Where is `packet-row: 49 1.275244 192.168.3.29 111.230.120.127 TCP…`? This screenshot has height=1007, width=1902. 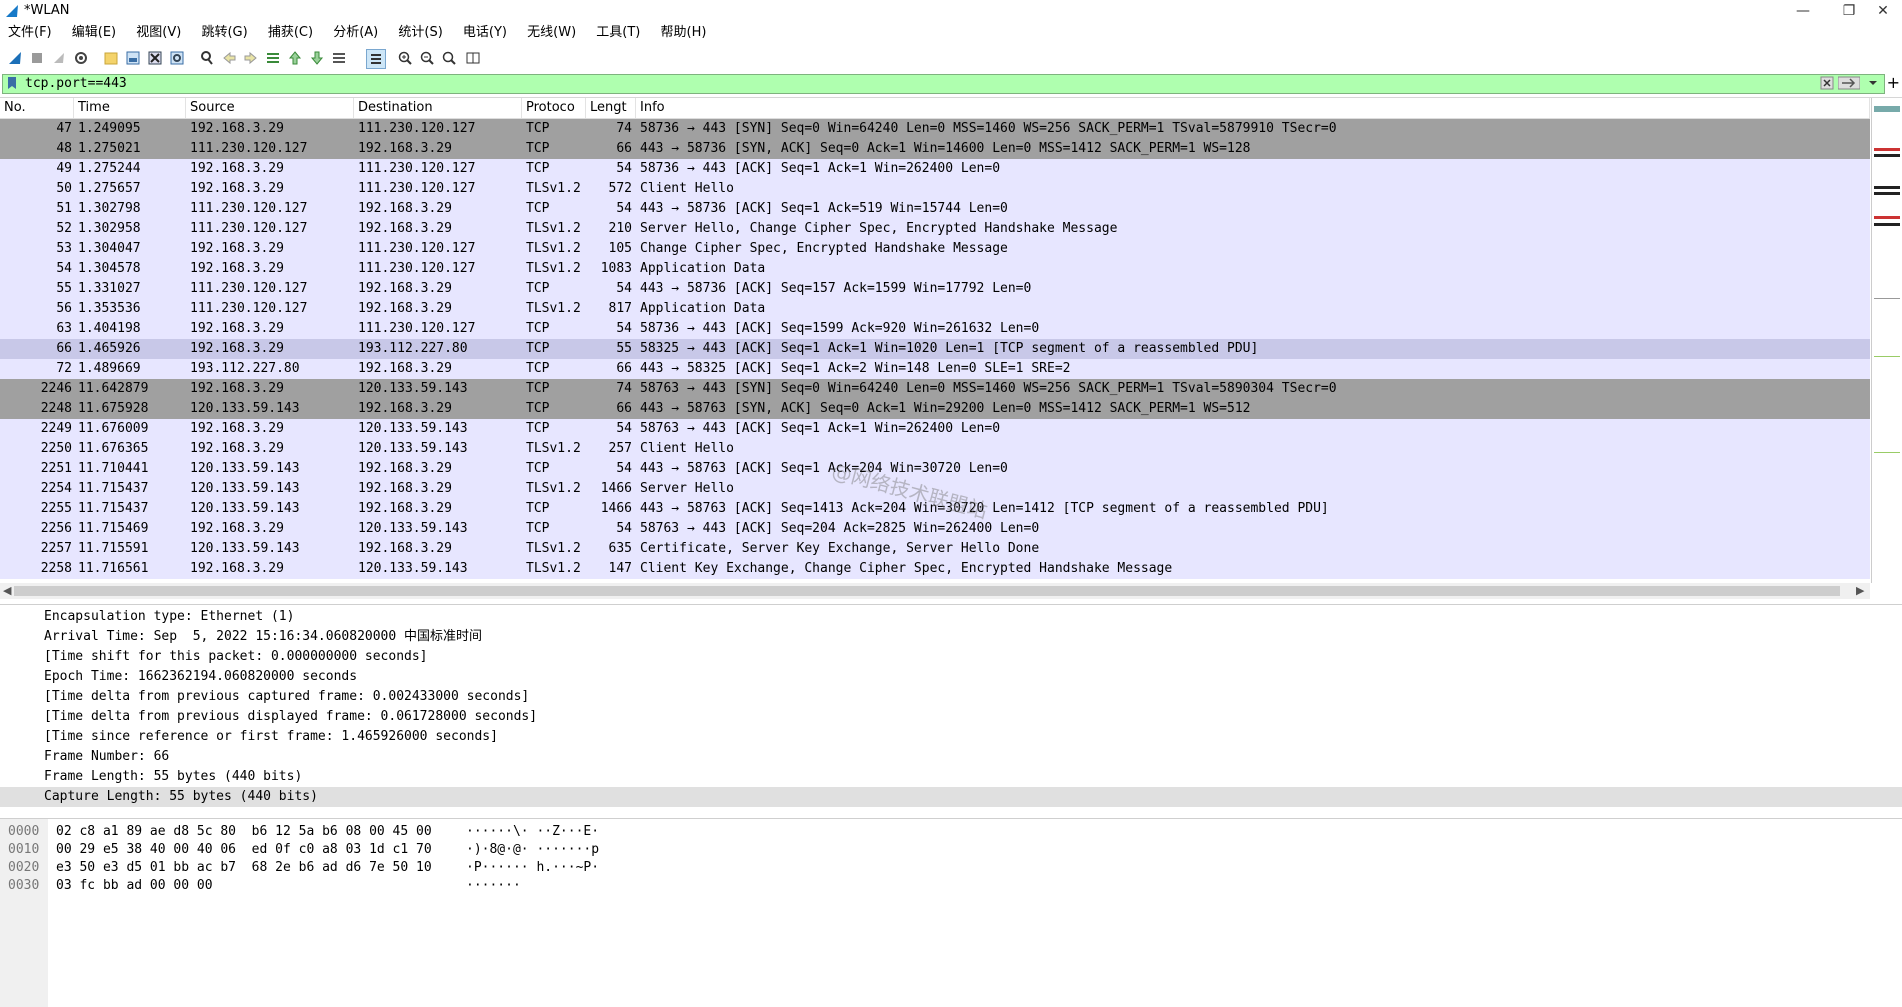 packet-row: 49 1.275244 192.168.3.29 111.230.120.127 TCP… is located at coordinates (935, 169).